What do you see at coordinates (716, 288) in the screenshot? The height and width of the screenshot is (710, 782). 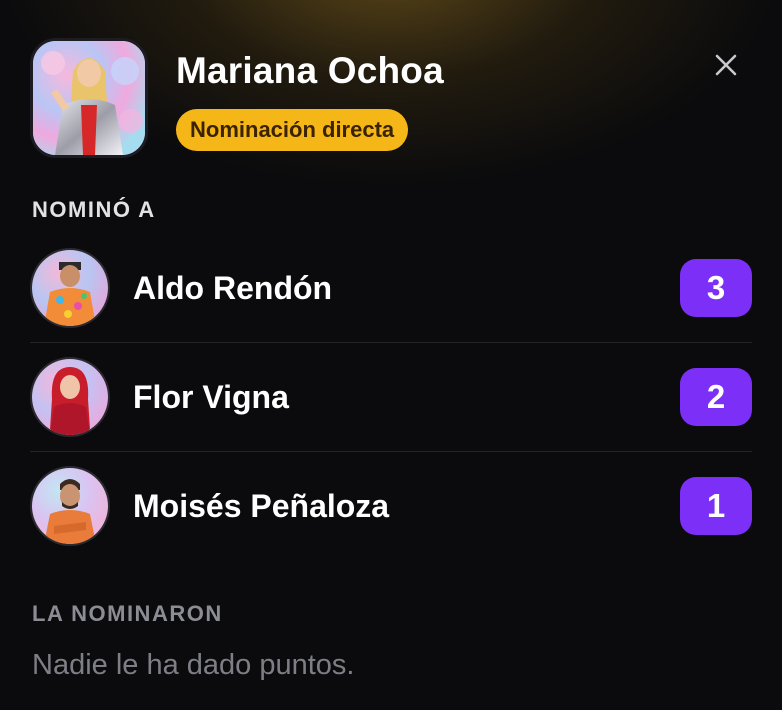 I see `points-badge: 3` at bounding box center [716, 288].